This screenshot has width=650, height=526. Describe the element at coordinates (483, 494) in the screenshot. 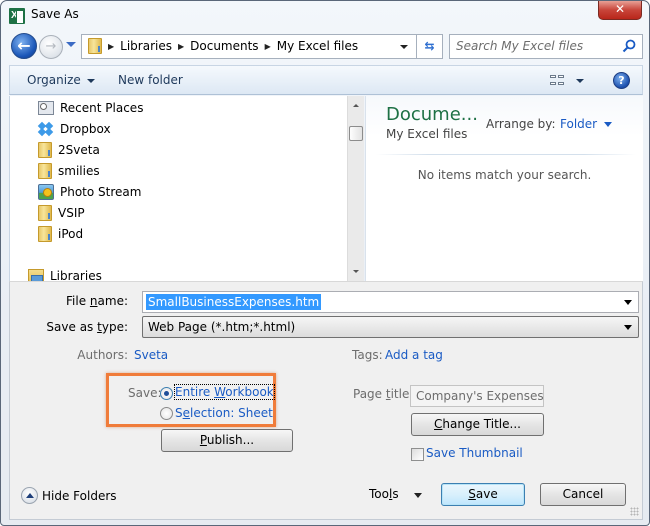

I see `save-button: Save` at that location.